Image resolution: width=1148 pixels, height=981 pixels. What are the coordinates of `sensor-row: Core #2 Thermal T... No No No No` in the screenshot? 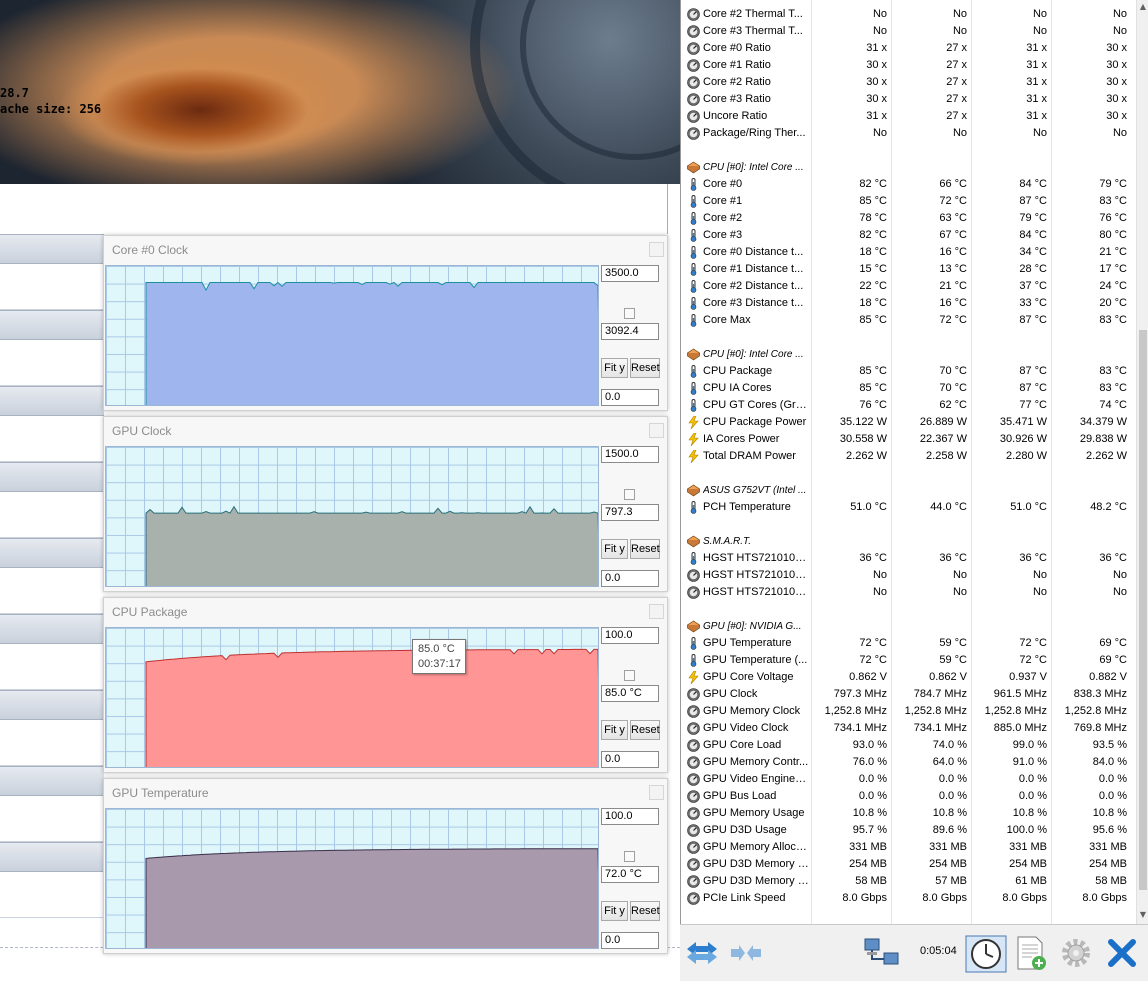 It's located at (909, 14).